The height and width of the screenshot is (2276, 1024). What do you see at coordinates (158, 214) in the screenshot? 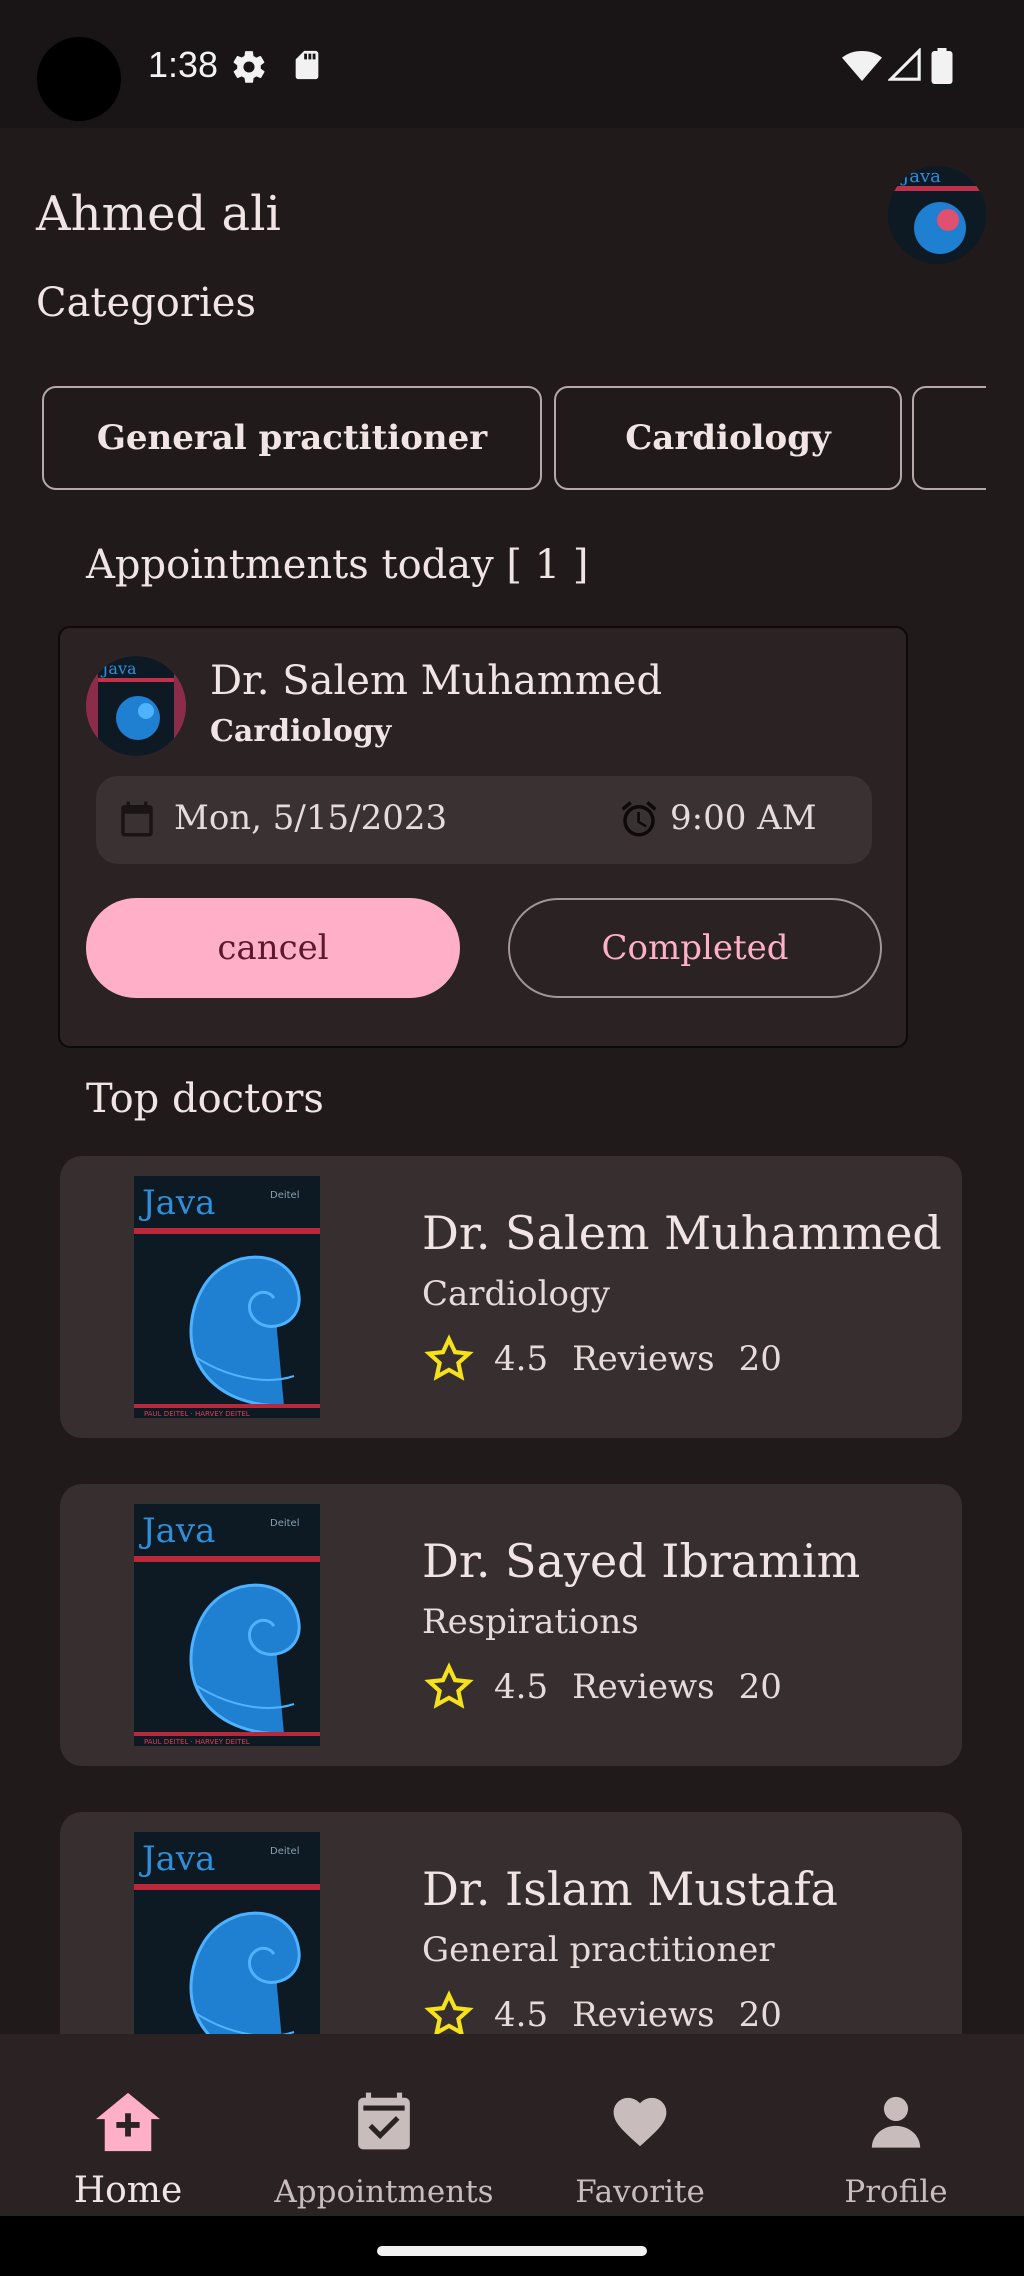
I see `user-name: Ahmed ali` at bounding box center [158, 214].